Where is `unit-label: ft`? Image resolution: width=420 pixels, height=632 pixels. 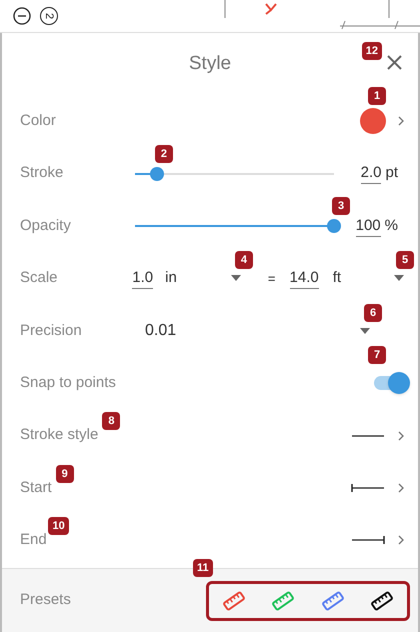
unit-label: ft is located at coordinates (337, 278).